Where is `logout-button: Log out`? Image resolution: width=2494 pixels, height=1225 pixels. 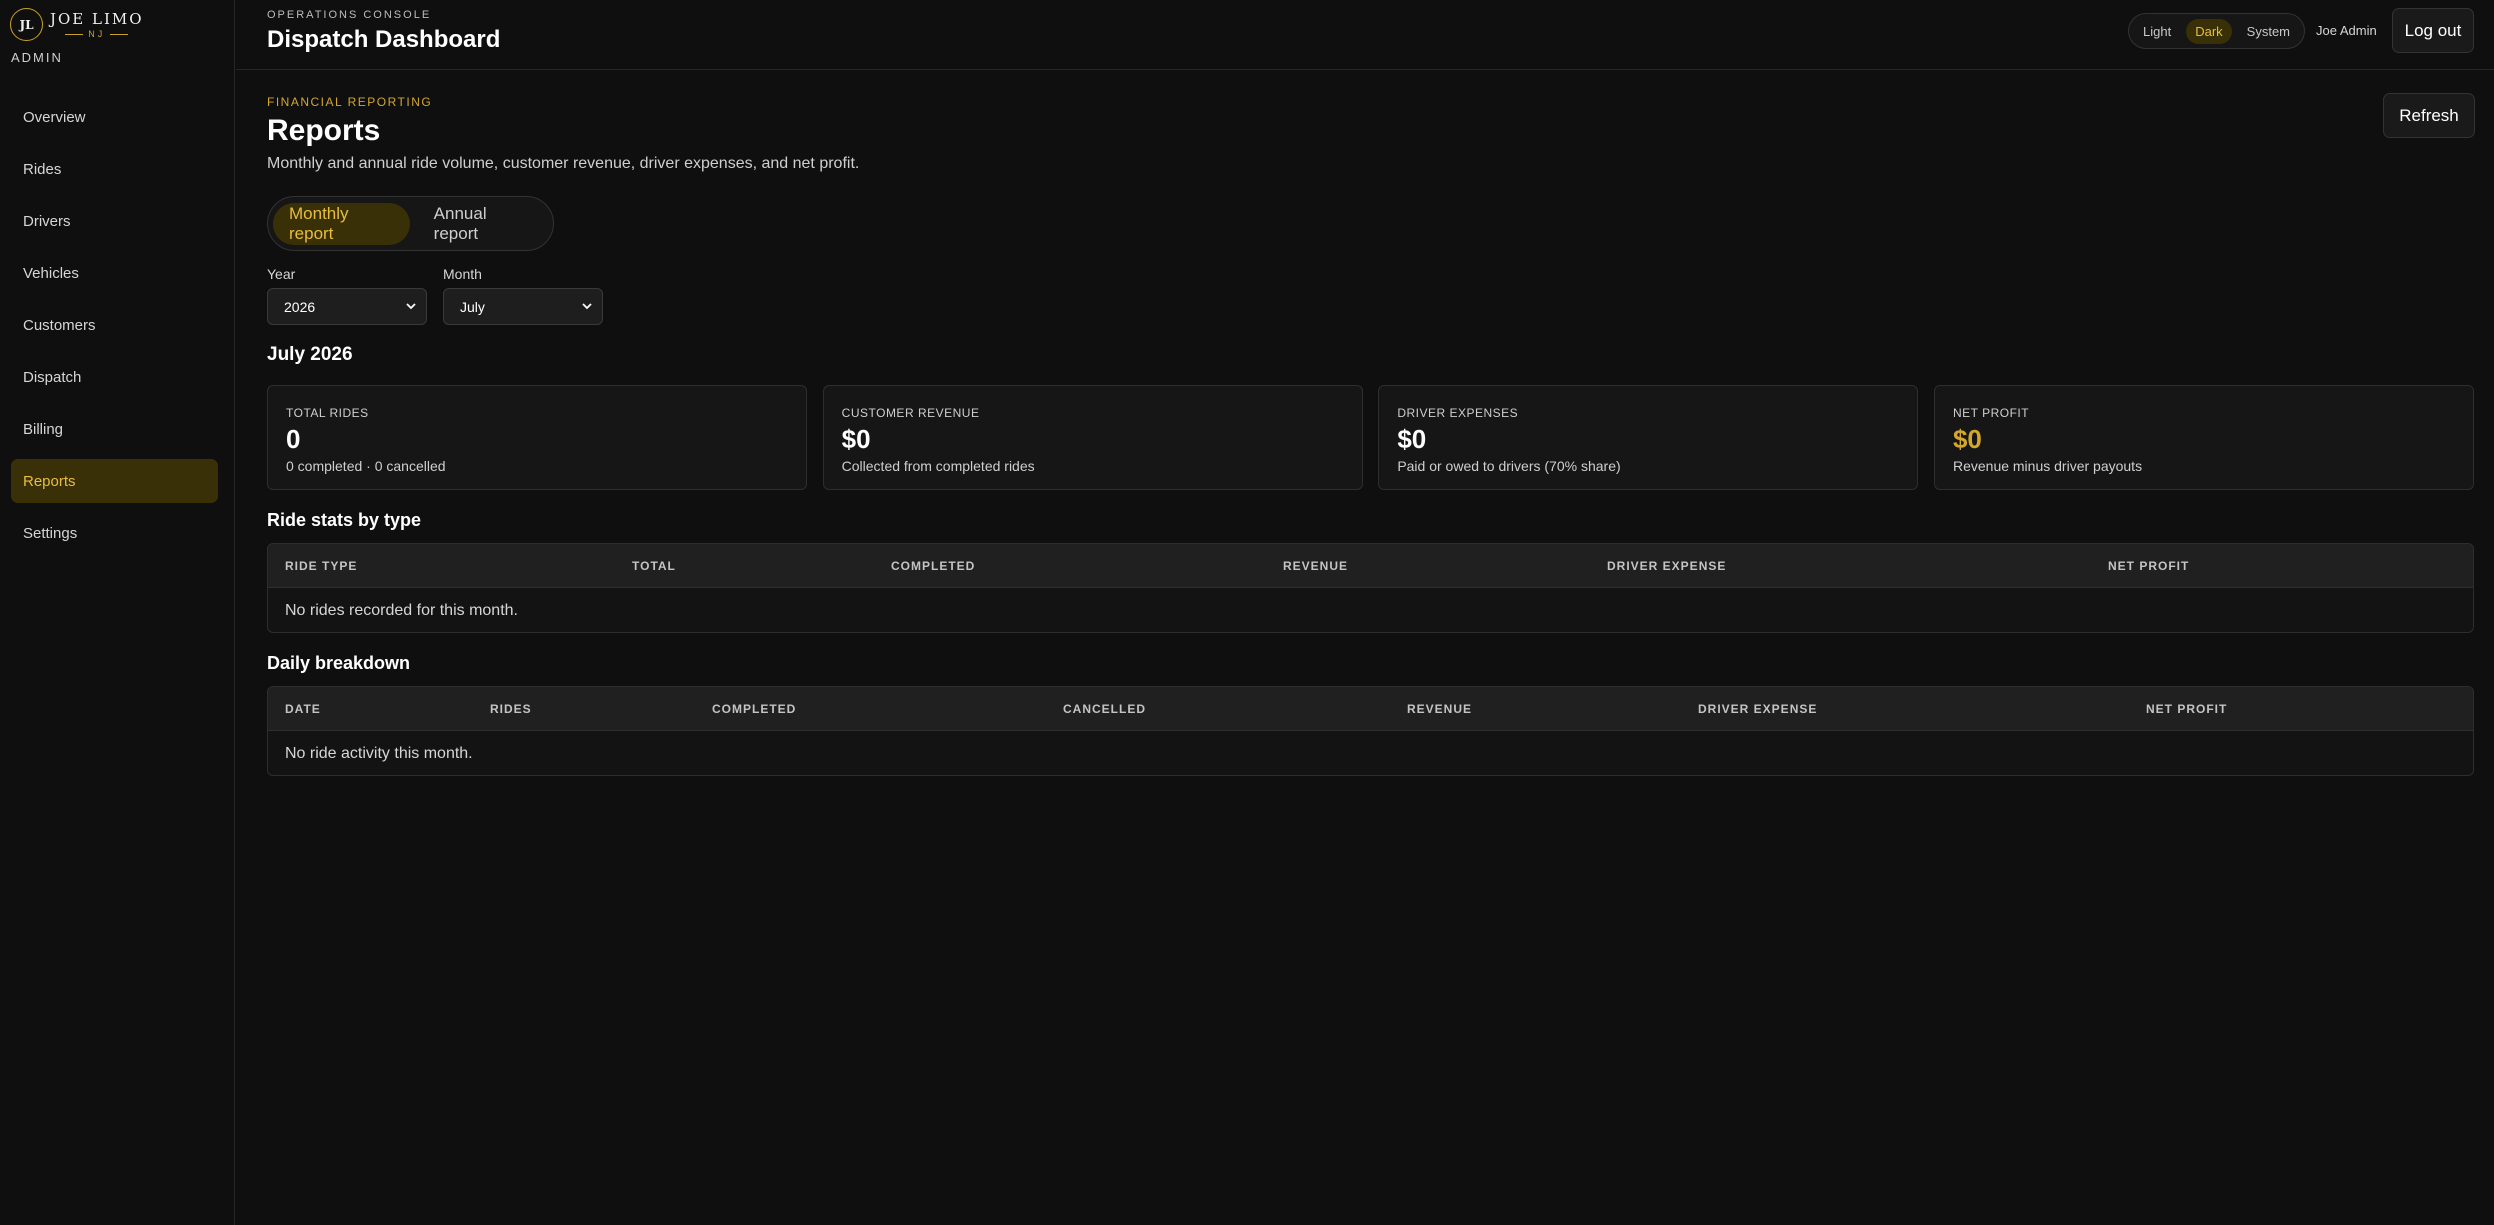
logout-button: Log out is located at coordinates (2433, 30).